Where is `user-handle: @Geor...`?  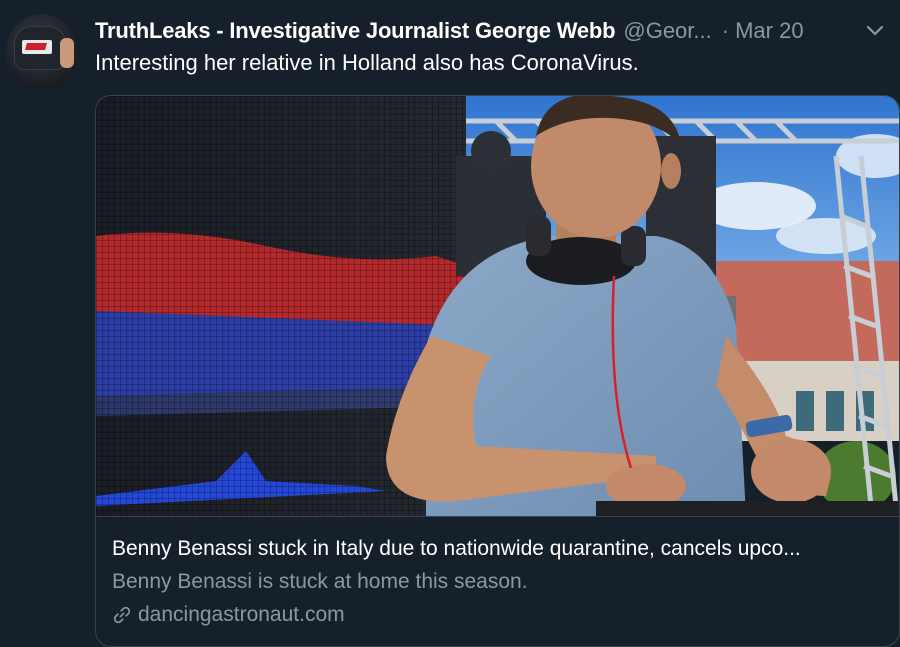 user-handle: @Geor... is located at coordinates (667, 31).